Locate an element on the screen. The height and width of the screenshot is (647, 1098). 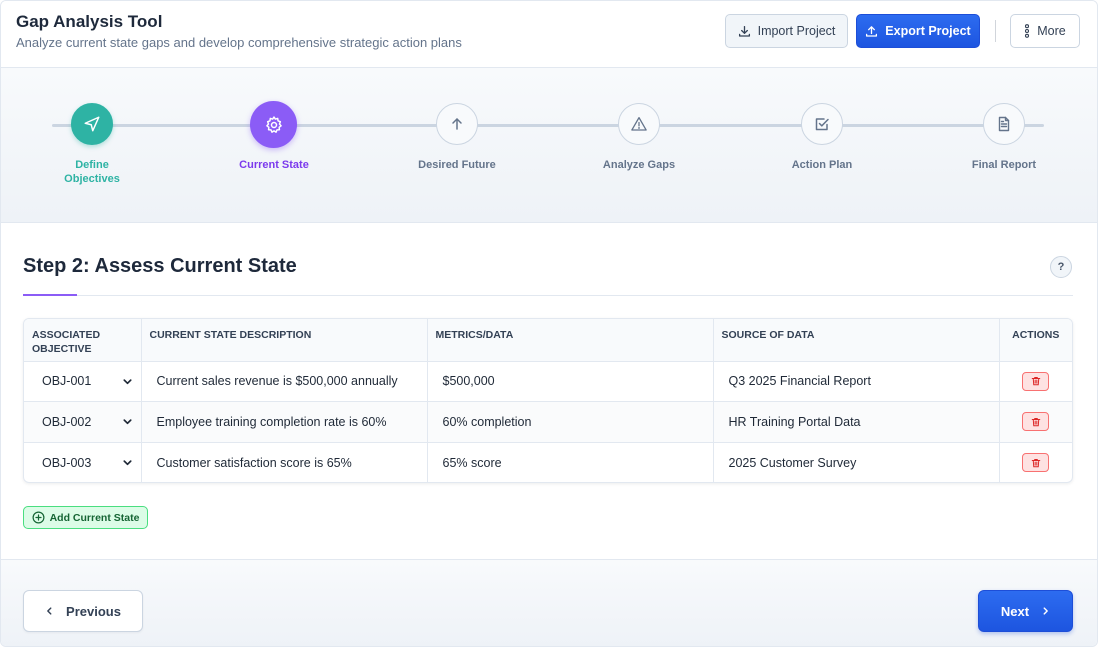
help-button: ? is located at coordinates (1061, 267).